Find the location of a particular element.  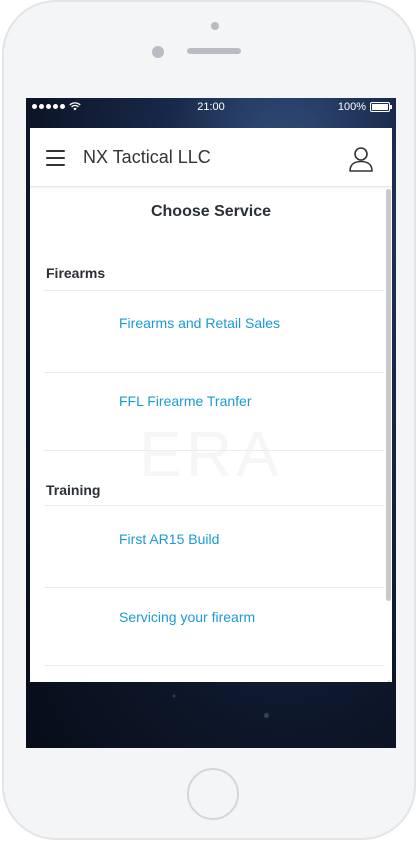

section-title-training: Training is located at coordinates (73, 490).